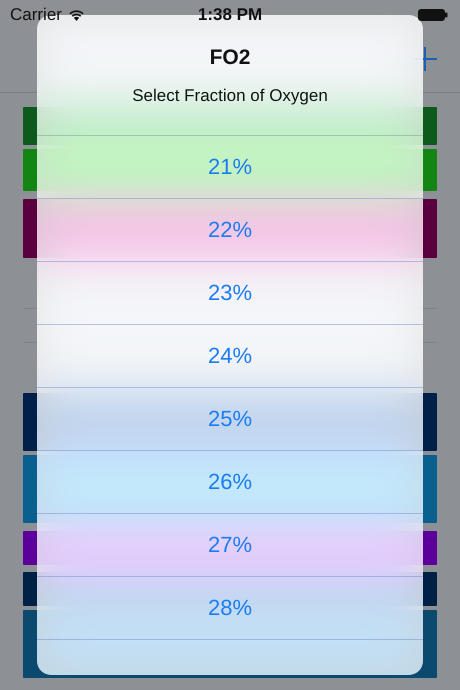  I want to click on option-button: 25%, so click(230, 419).